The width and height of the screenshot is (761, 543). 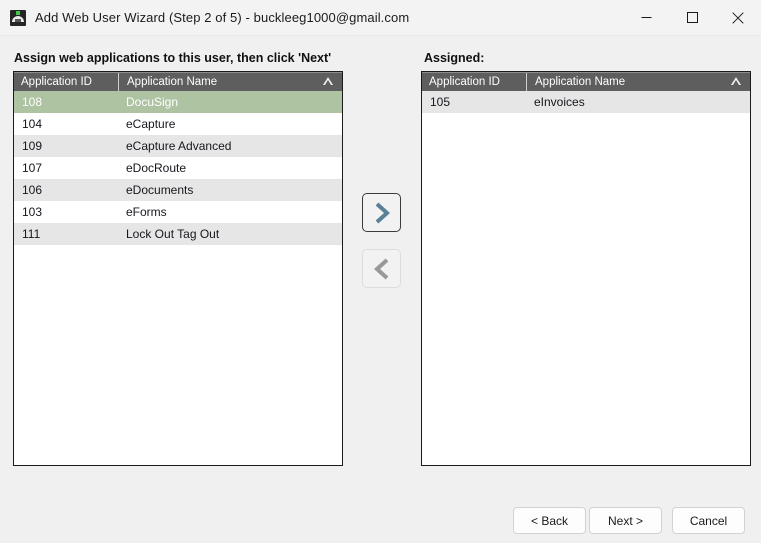 I want to click on minimize-button, so click(x=646, y=18).